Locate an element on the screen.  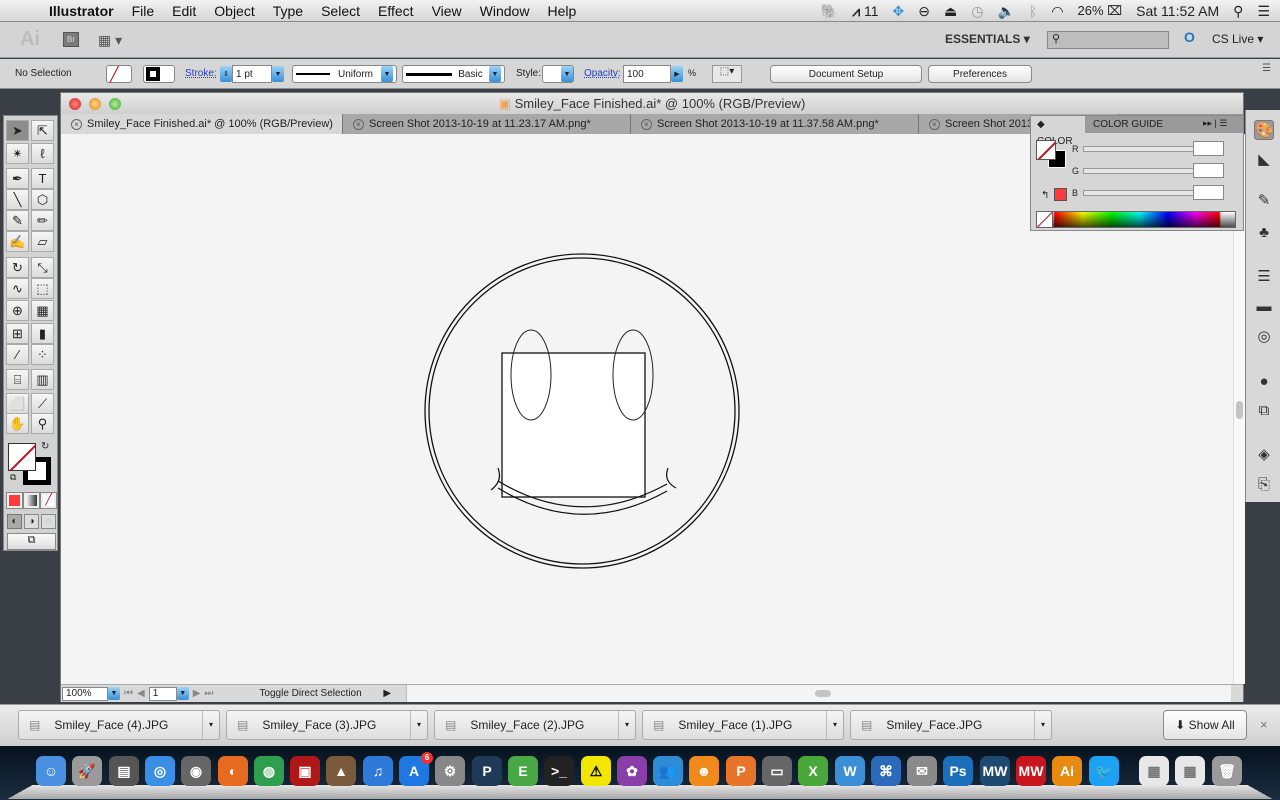
vertical-scroll-thumb is located at coordinates (1239, 410).